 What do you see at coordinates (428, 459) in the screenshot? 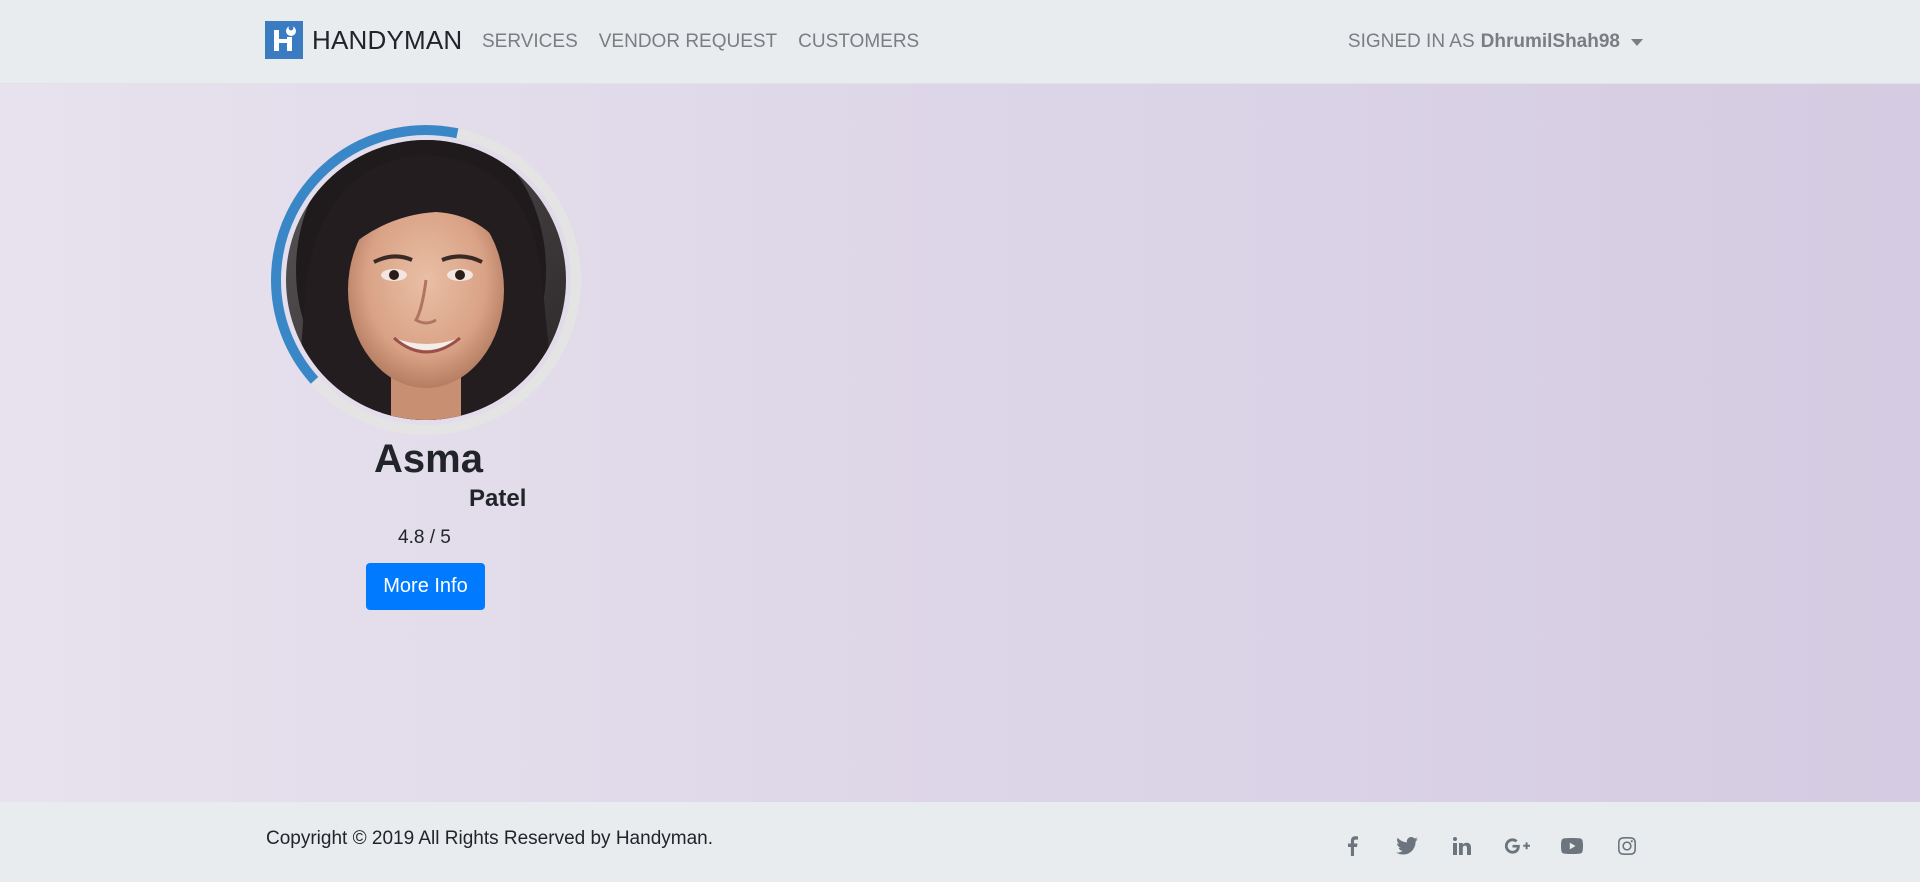
I see `vendor-first-name: Asma` at bounding box center [428, 459].